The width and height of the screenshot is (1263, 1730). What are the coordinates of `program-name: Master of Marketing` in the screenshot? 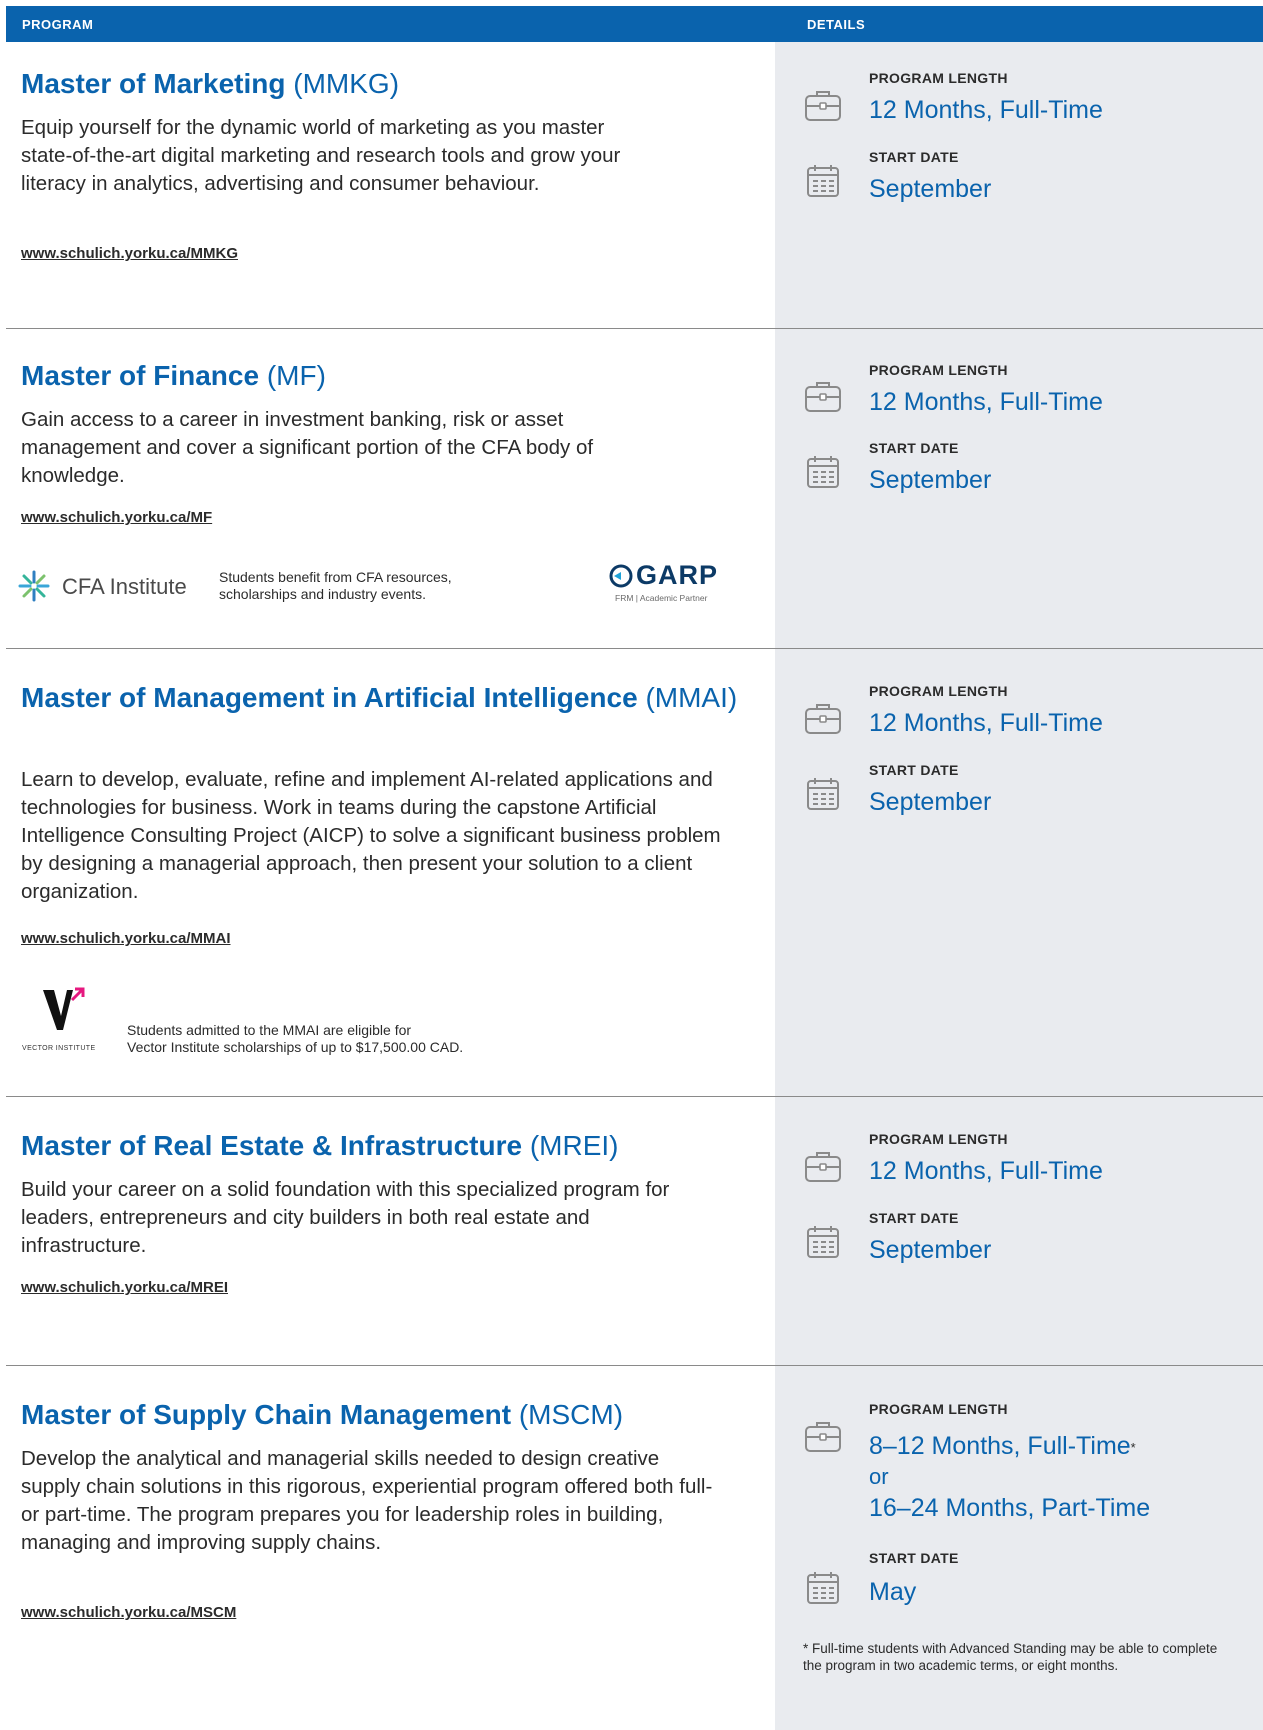 It's located at (153, 83).